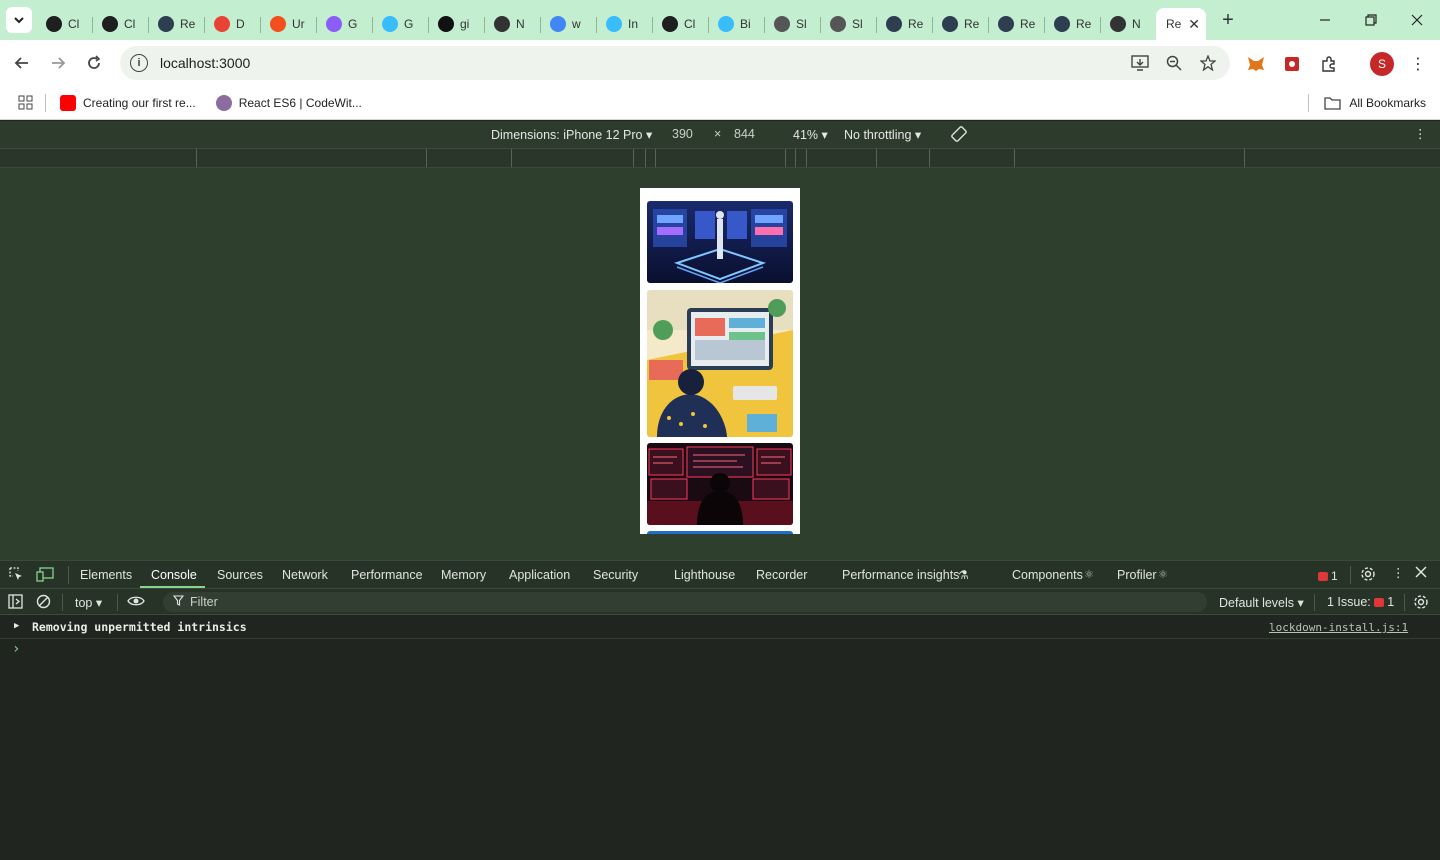  What do you see at coordinates (240, 575) in the screenshot?
I see `tab-sources: Sources` at bounding box center [240, 575].